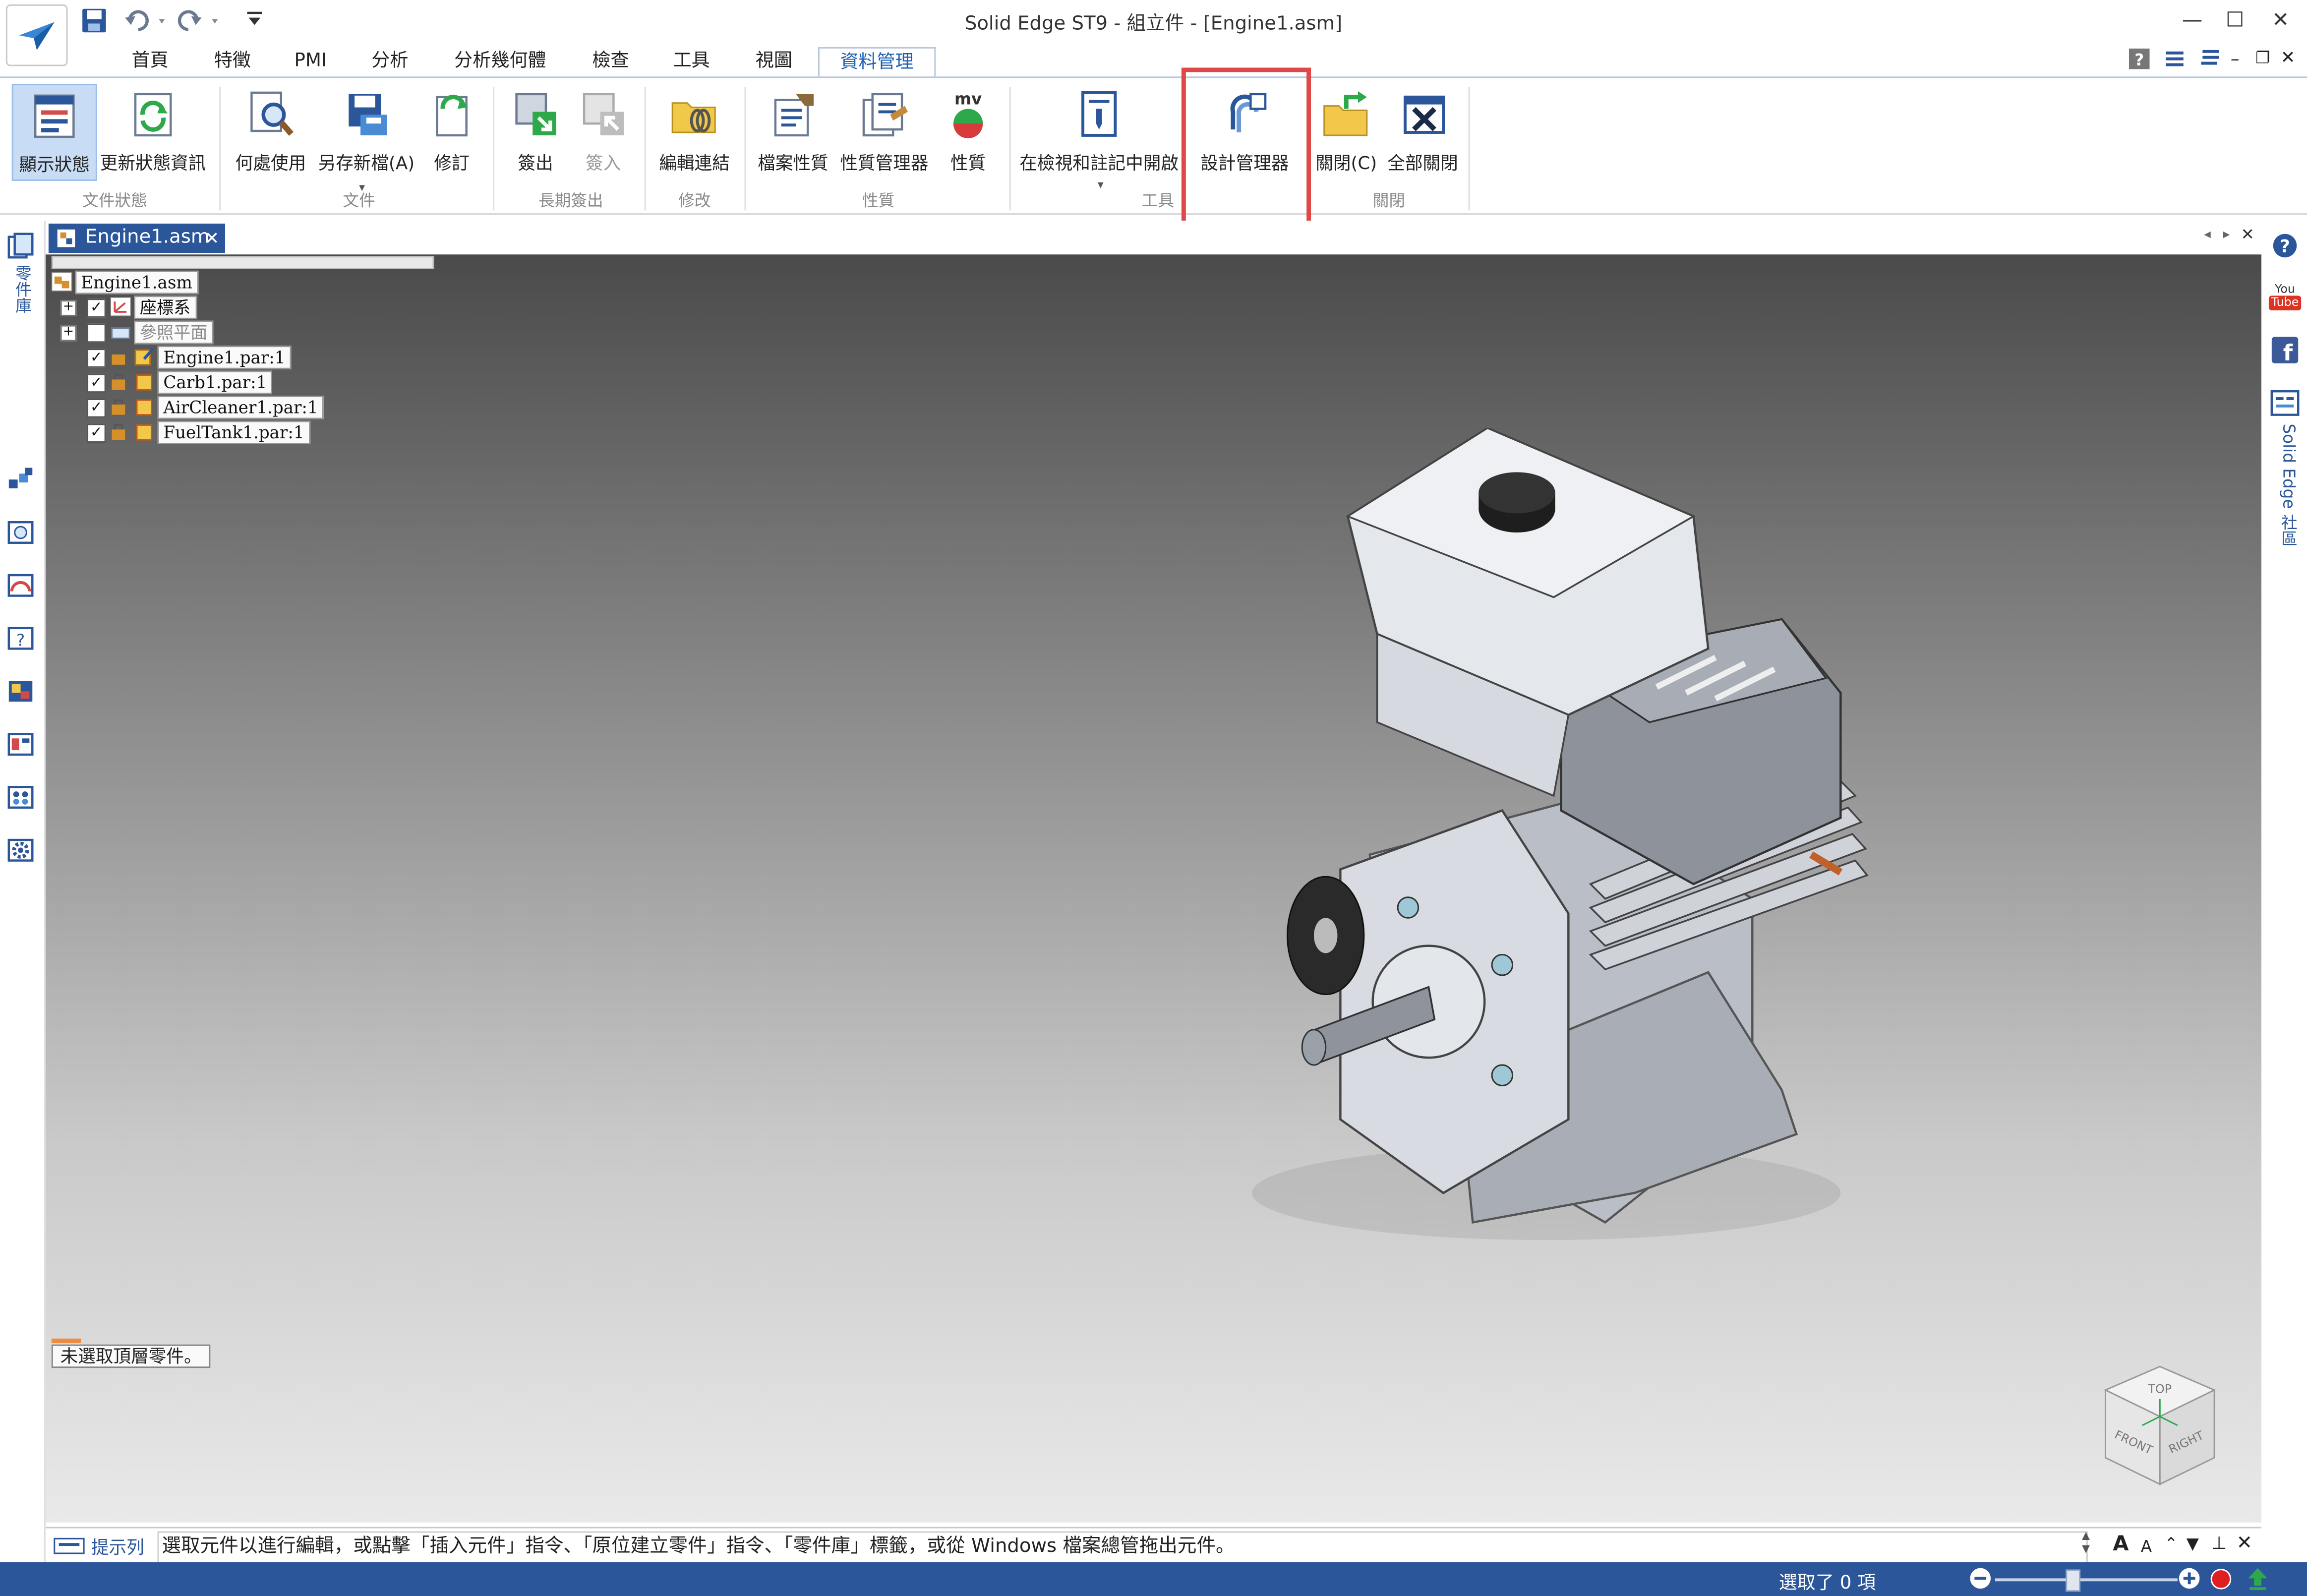  Describe the element at coordinates (610, 61) in the screenshot. I see `tab-inspect: 檢查` at that location.